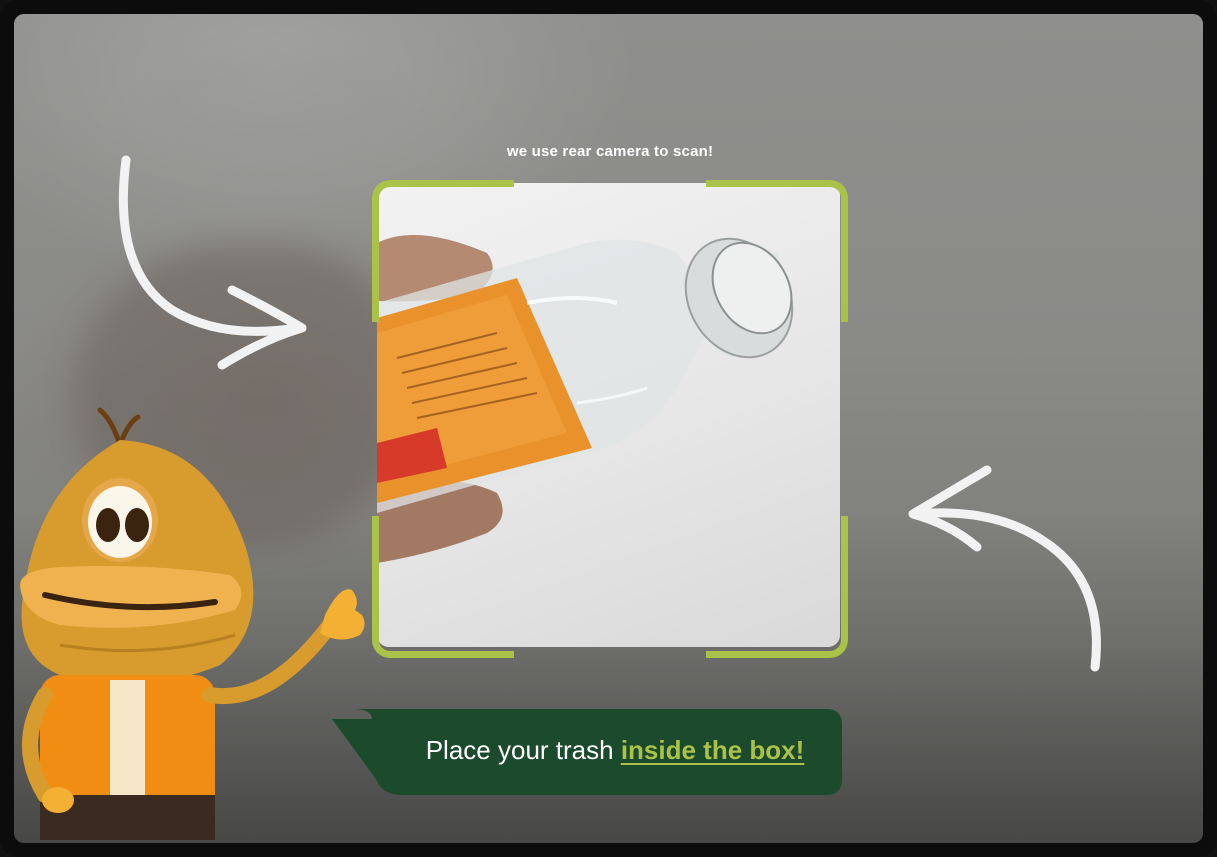 Image resolution: width=1217 pixels, height=857 pixels. I want to click on scan-frame-corner-top-left, so click(443, 251).